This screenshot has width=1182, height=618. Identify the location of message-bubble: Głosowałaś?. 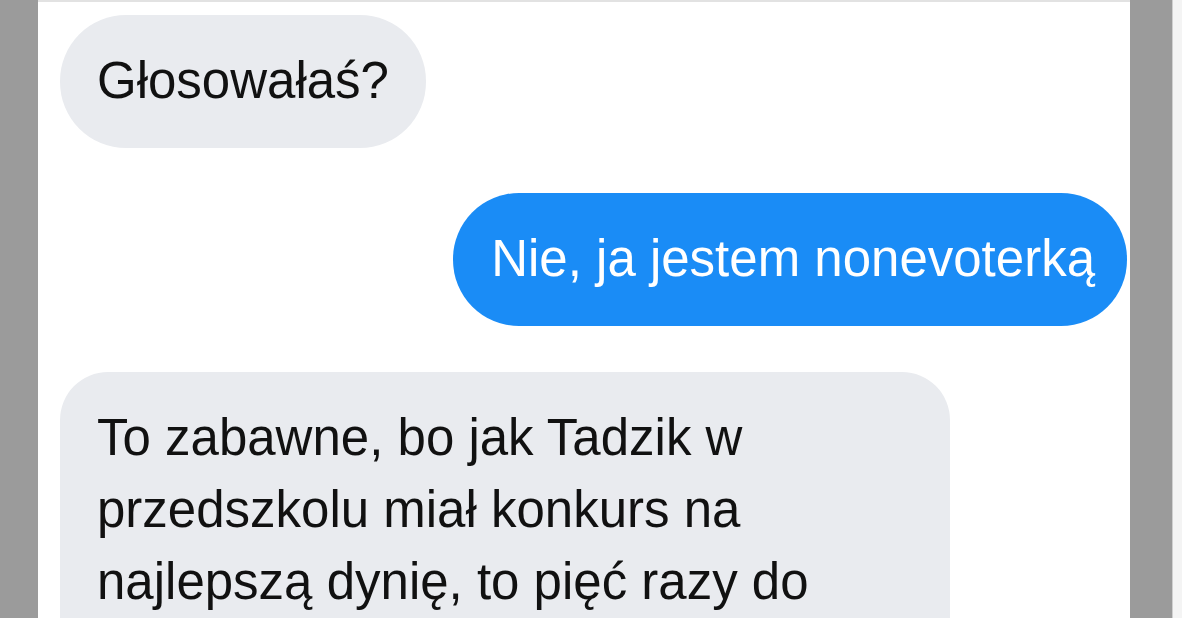
(243, 81).